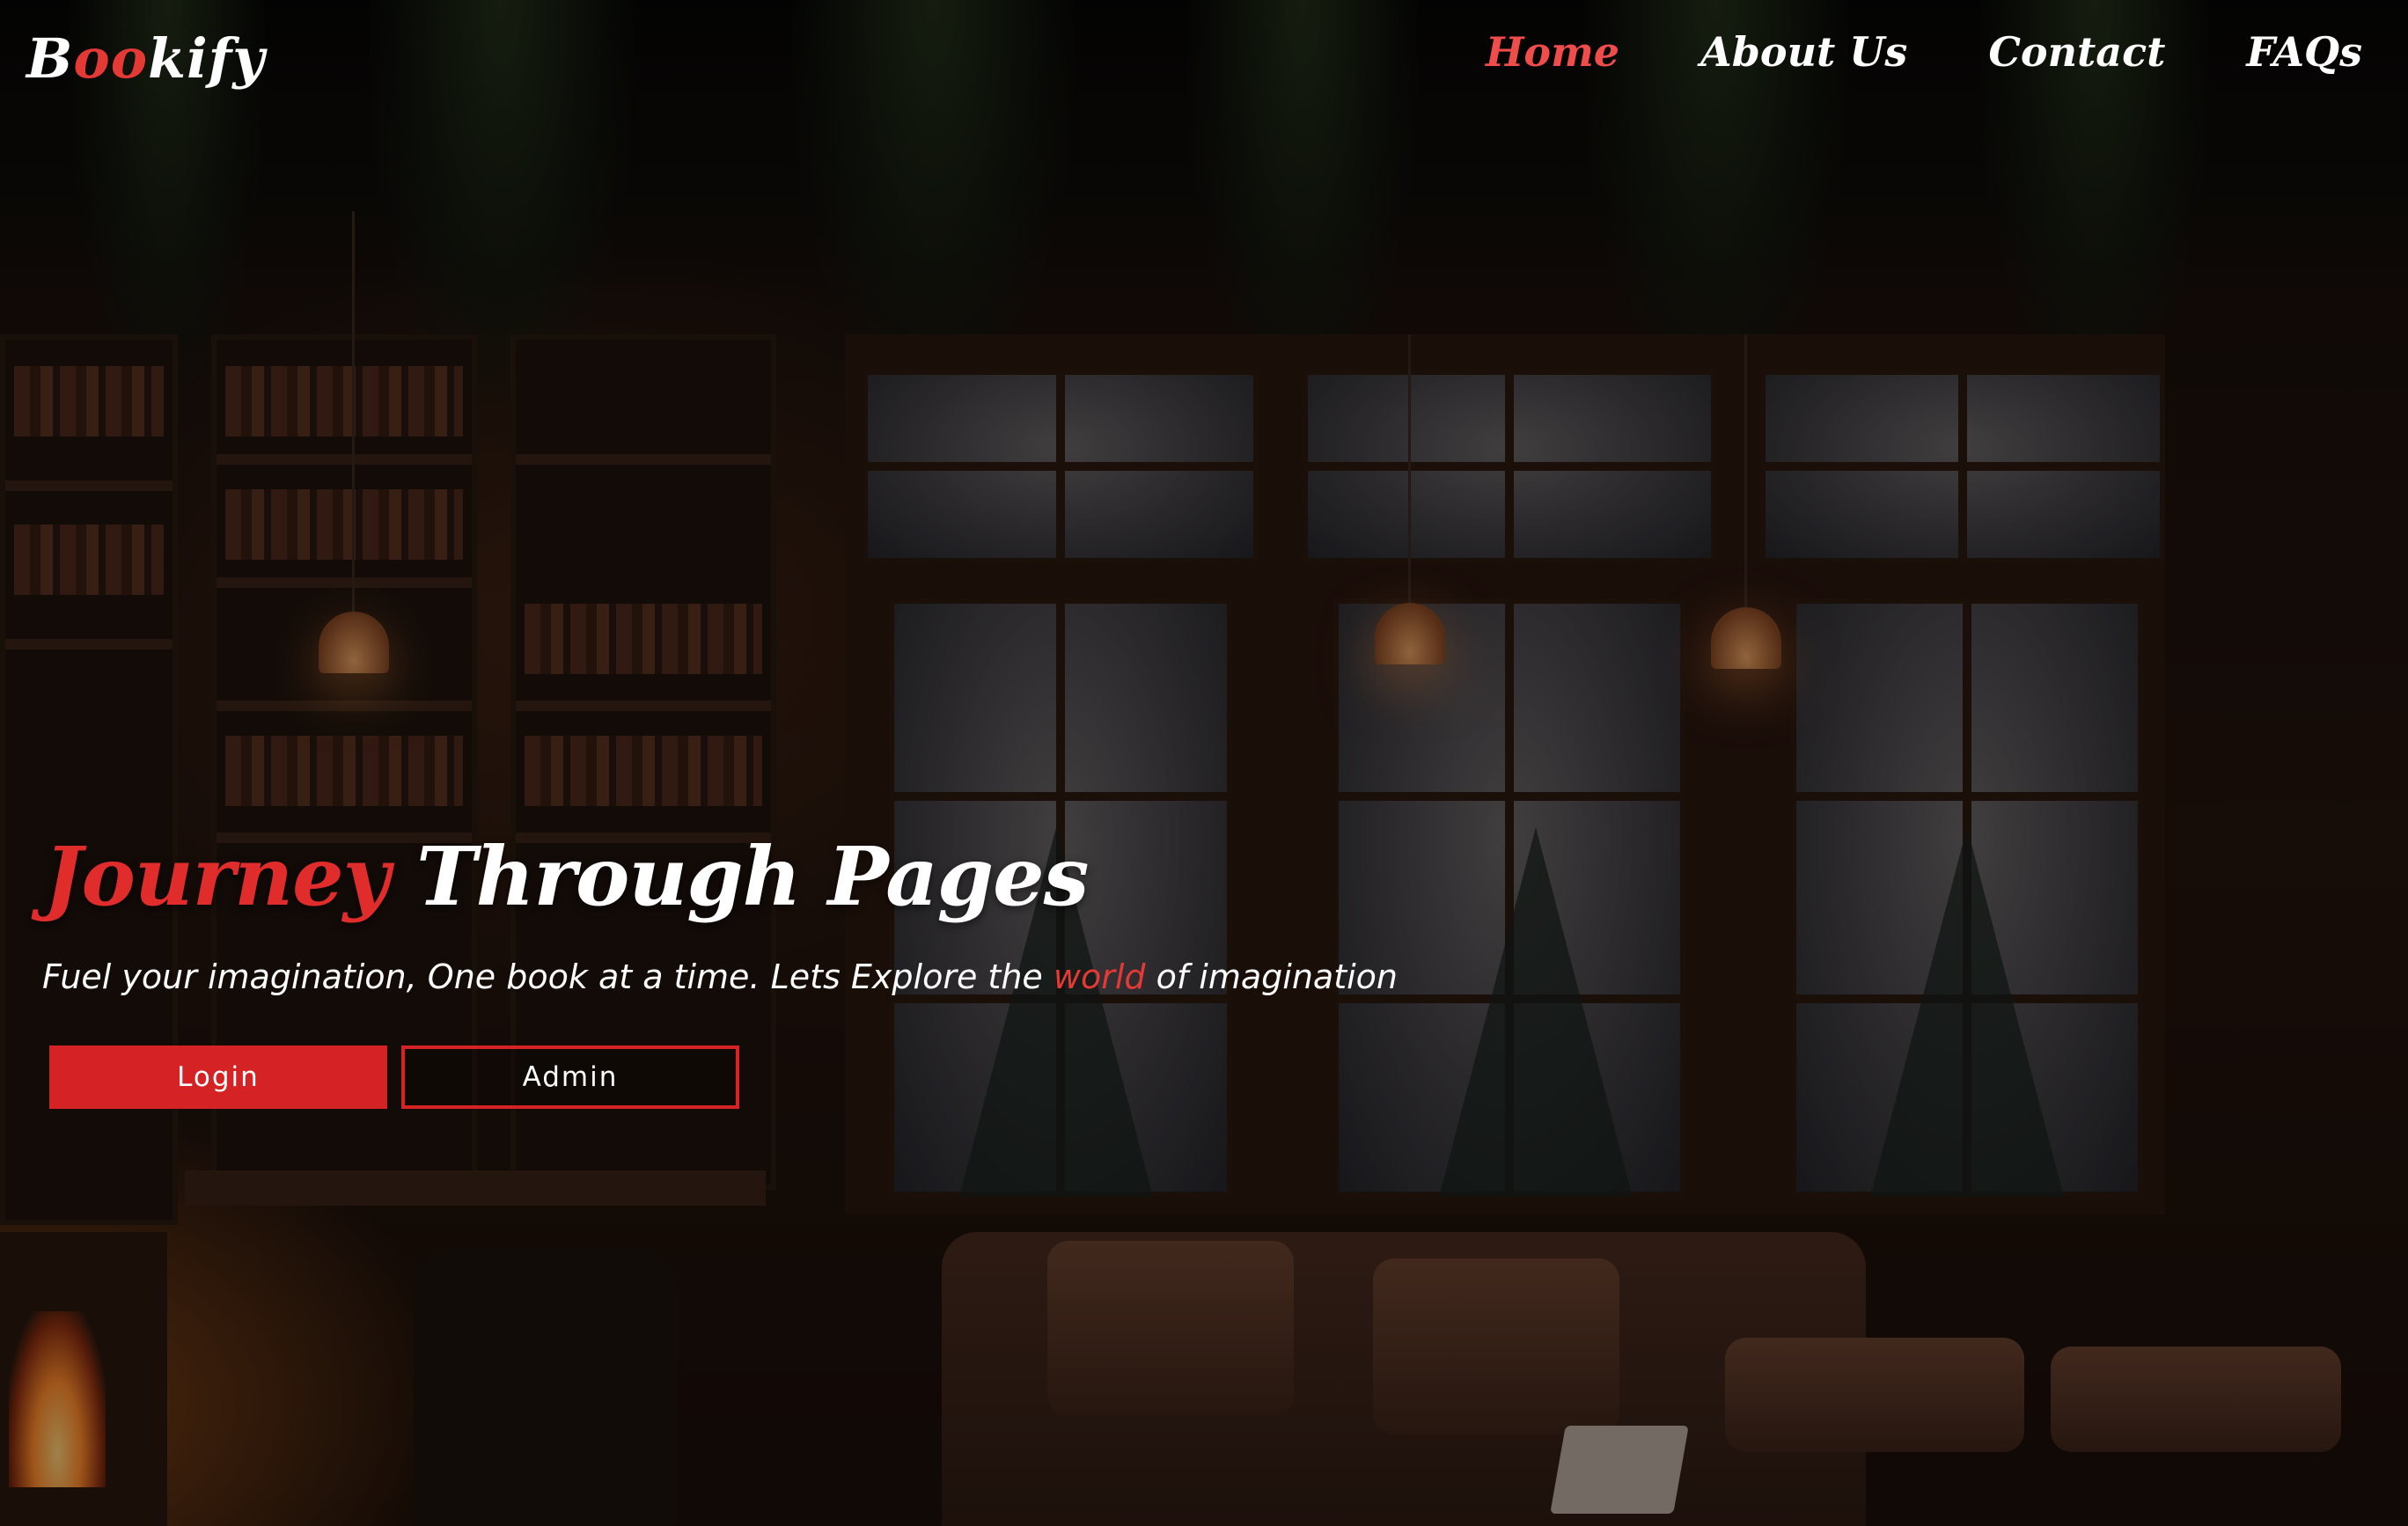 This screenshot has width=2408, height=1526. What do you see at coordinates (739, 876) in the screenshot?
I see `hero-title-rest: Through Pages` at bounding box center [739, 876].